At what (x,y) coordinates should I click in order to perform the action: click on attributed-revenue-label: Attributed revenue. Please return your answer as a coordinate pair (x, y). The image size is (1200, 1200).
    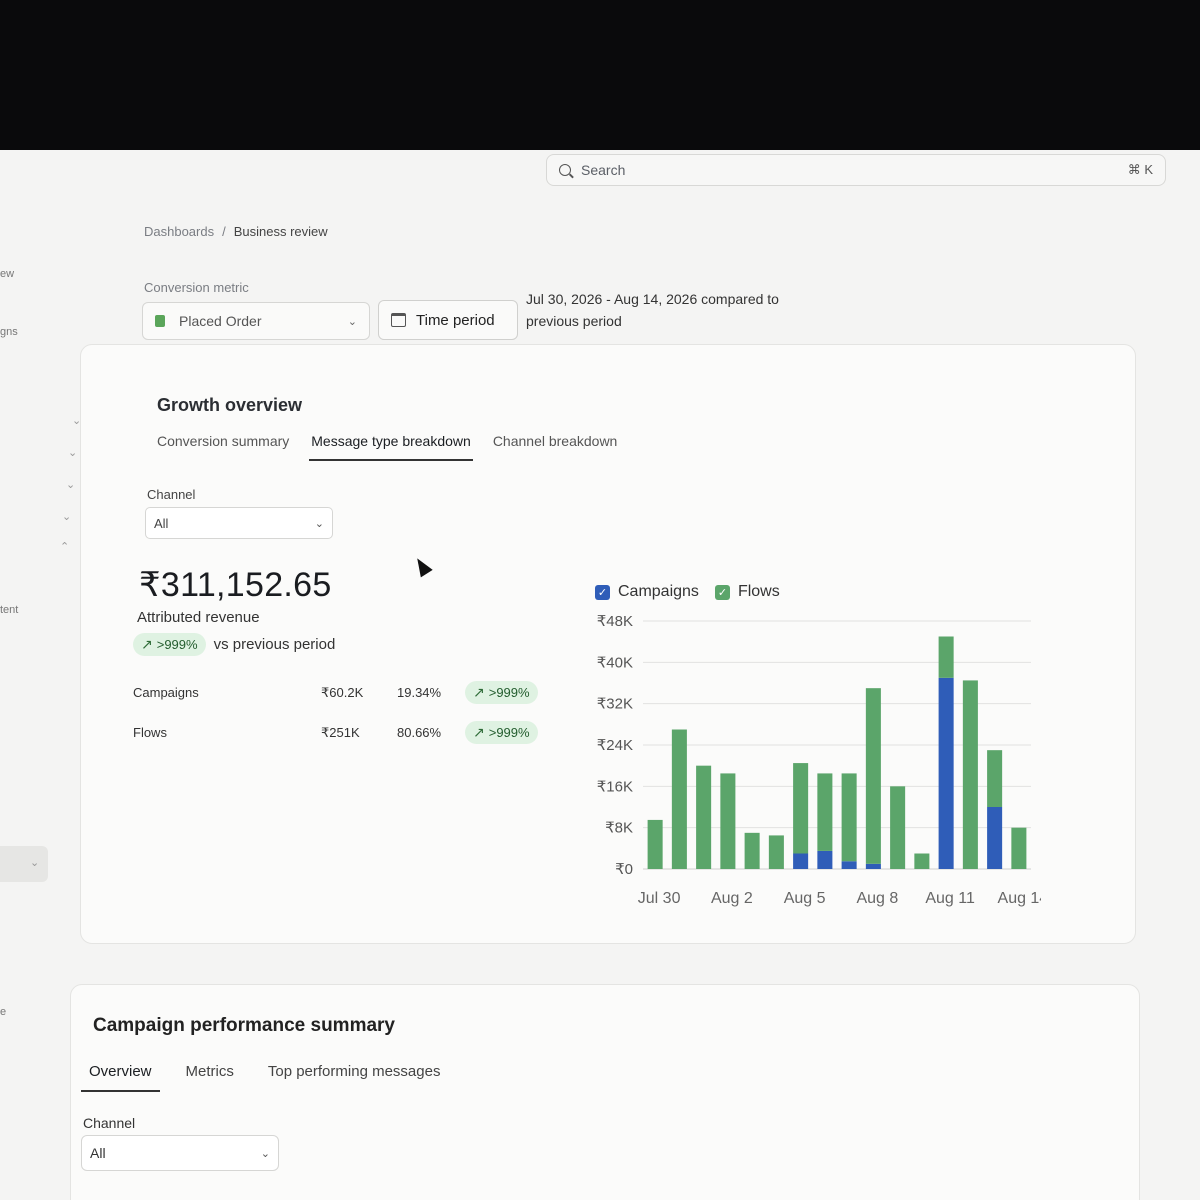
    Looking at the image, I should click on (198, 617).